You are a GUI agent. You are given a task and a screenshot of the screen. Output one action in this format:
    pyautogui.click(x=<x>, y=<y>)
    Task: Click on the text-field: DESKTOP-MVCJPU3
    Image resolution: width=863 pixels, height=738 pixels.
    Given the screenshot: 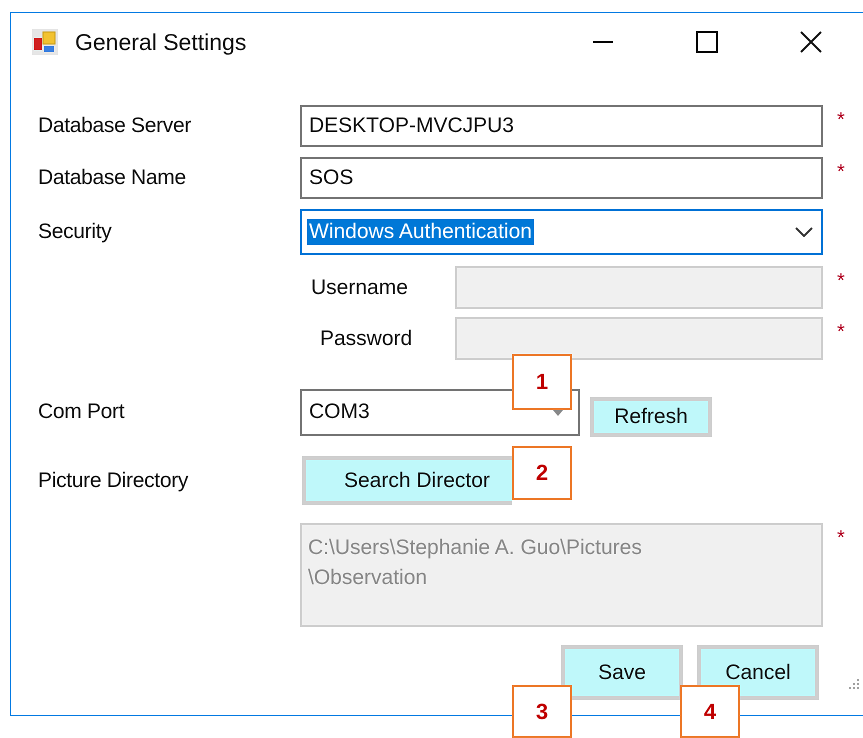 What is the action you would take?
    pyautogui.click(x=561, y=126)
    